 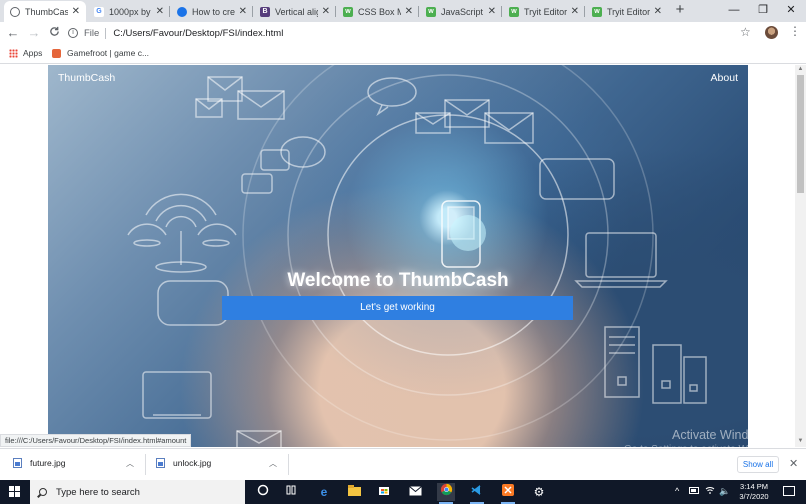 What do you see at coordinates (25, 53) in the screenshot?
I see `bookmark-apps: Apps` at bounding box center [25, 53].